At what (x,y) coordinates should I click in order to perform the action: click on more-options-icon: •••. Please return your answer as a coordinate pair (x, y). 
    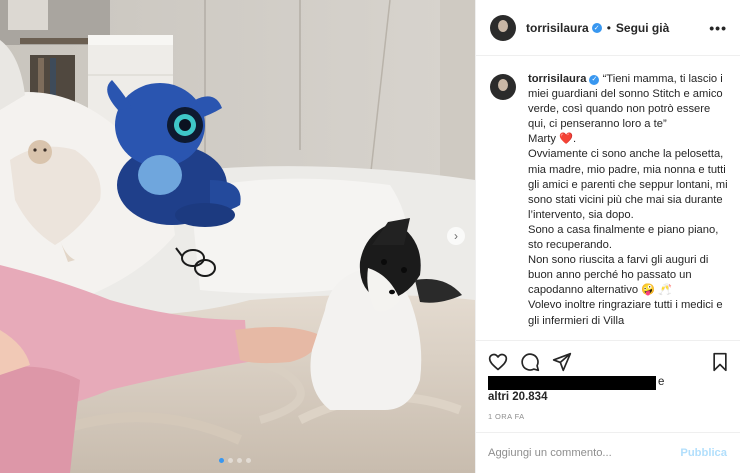
    Looking at the image, I should click on (718, 28).